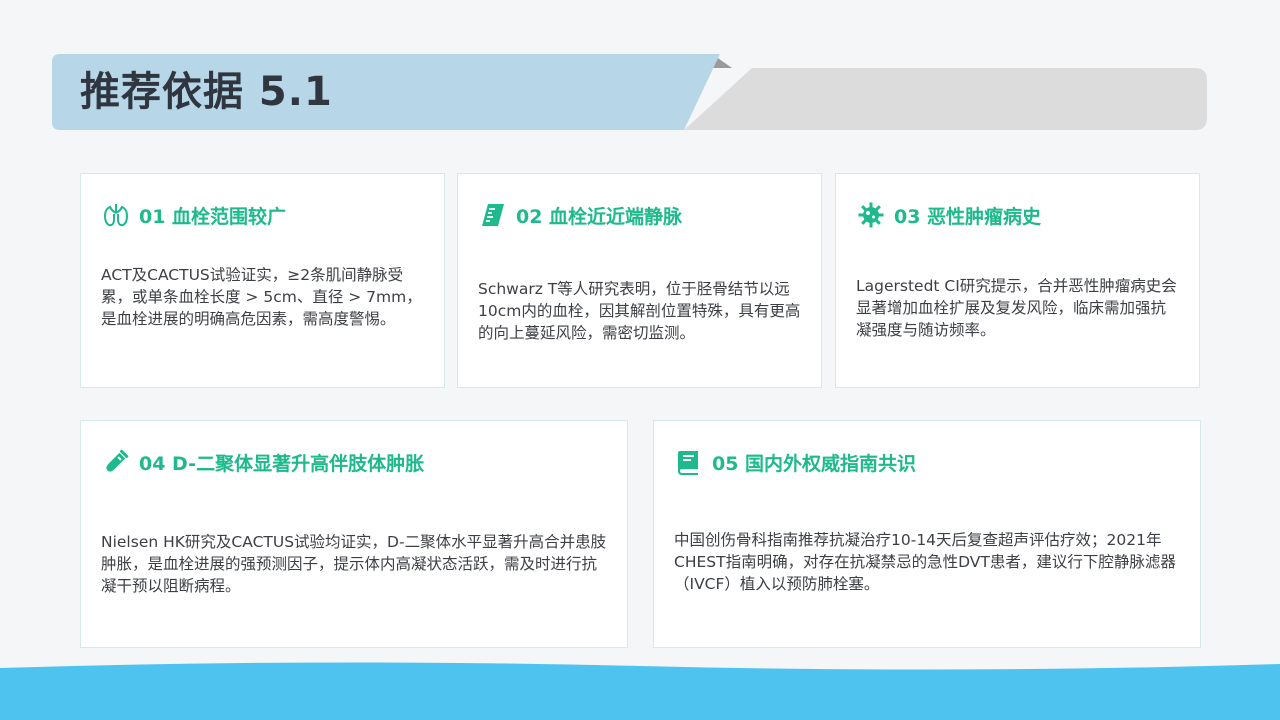 This screenshot has height=720, width=1280. What do you see at coordinates (282, 463) in the screenshot?
I see `card-title: 04 D-二聚体显著升高伴肢体肿胀` at bounding box center [282, 463].